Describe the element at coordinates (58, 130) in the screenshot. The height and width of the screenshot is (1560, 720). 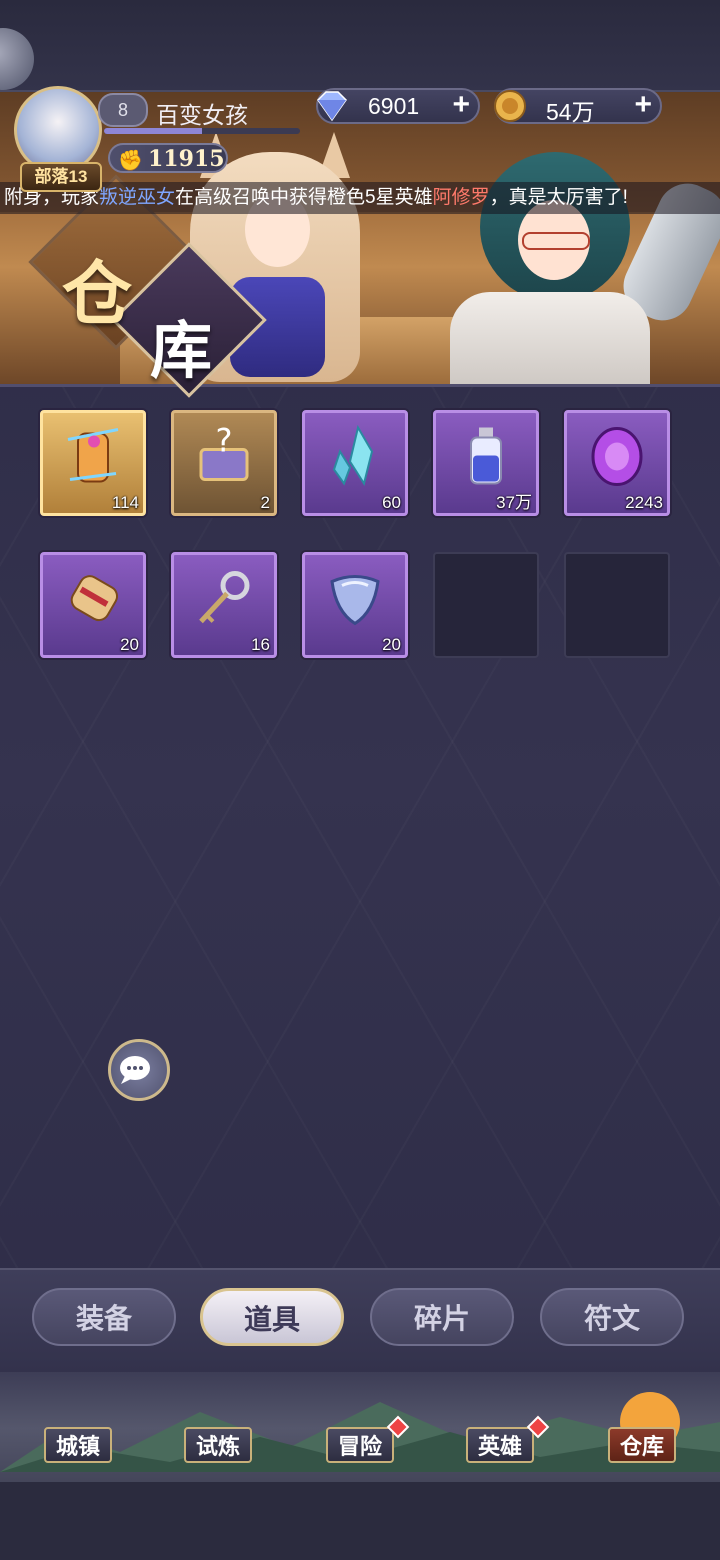
I see `player-avatar` at that location.